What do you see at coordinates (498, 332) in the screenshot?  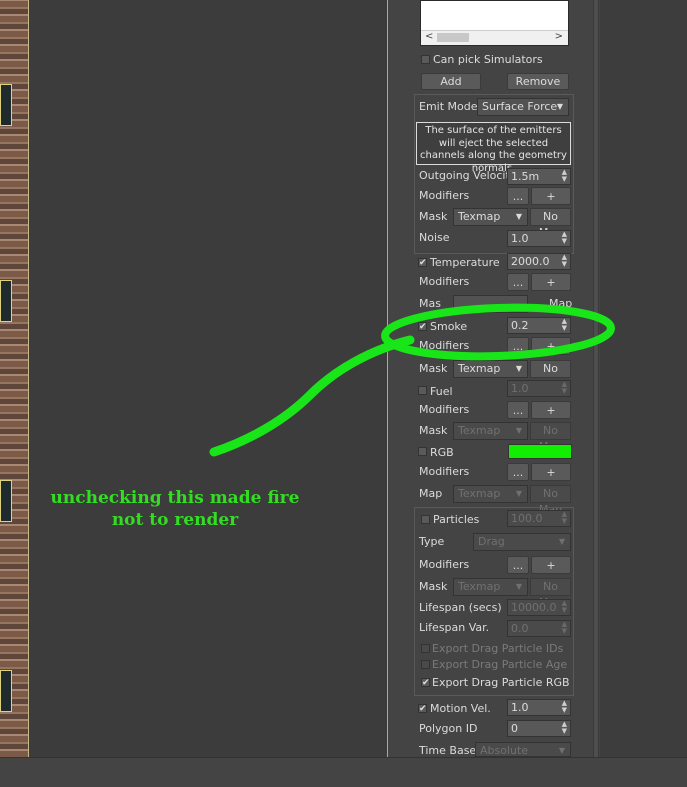 I see `annotation-circle` at bounding box center [498, 332].